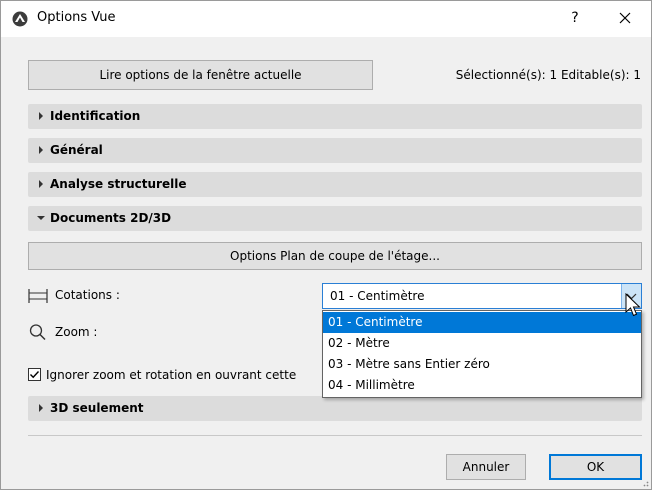  I want to click on zoom-label: Zoom :, so click(76, 332).